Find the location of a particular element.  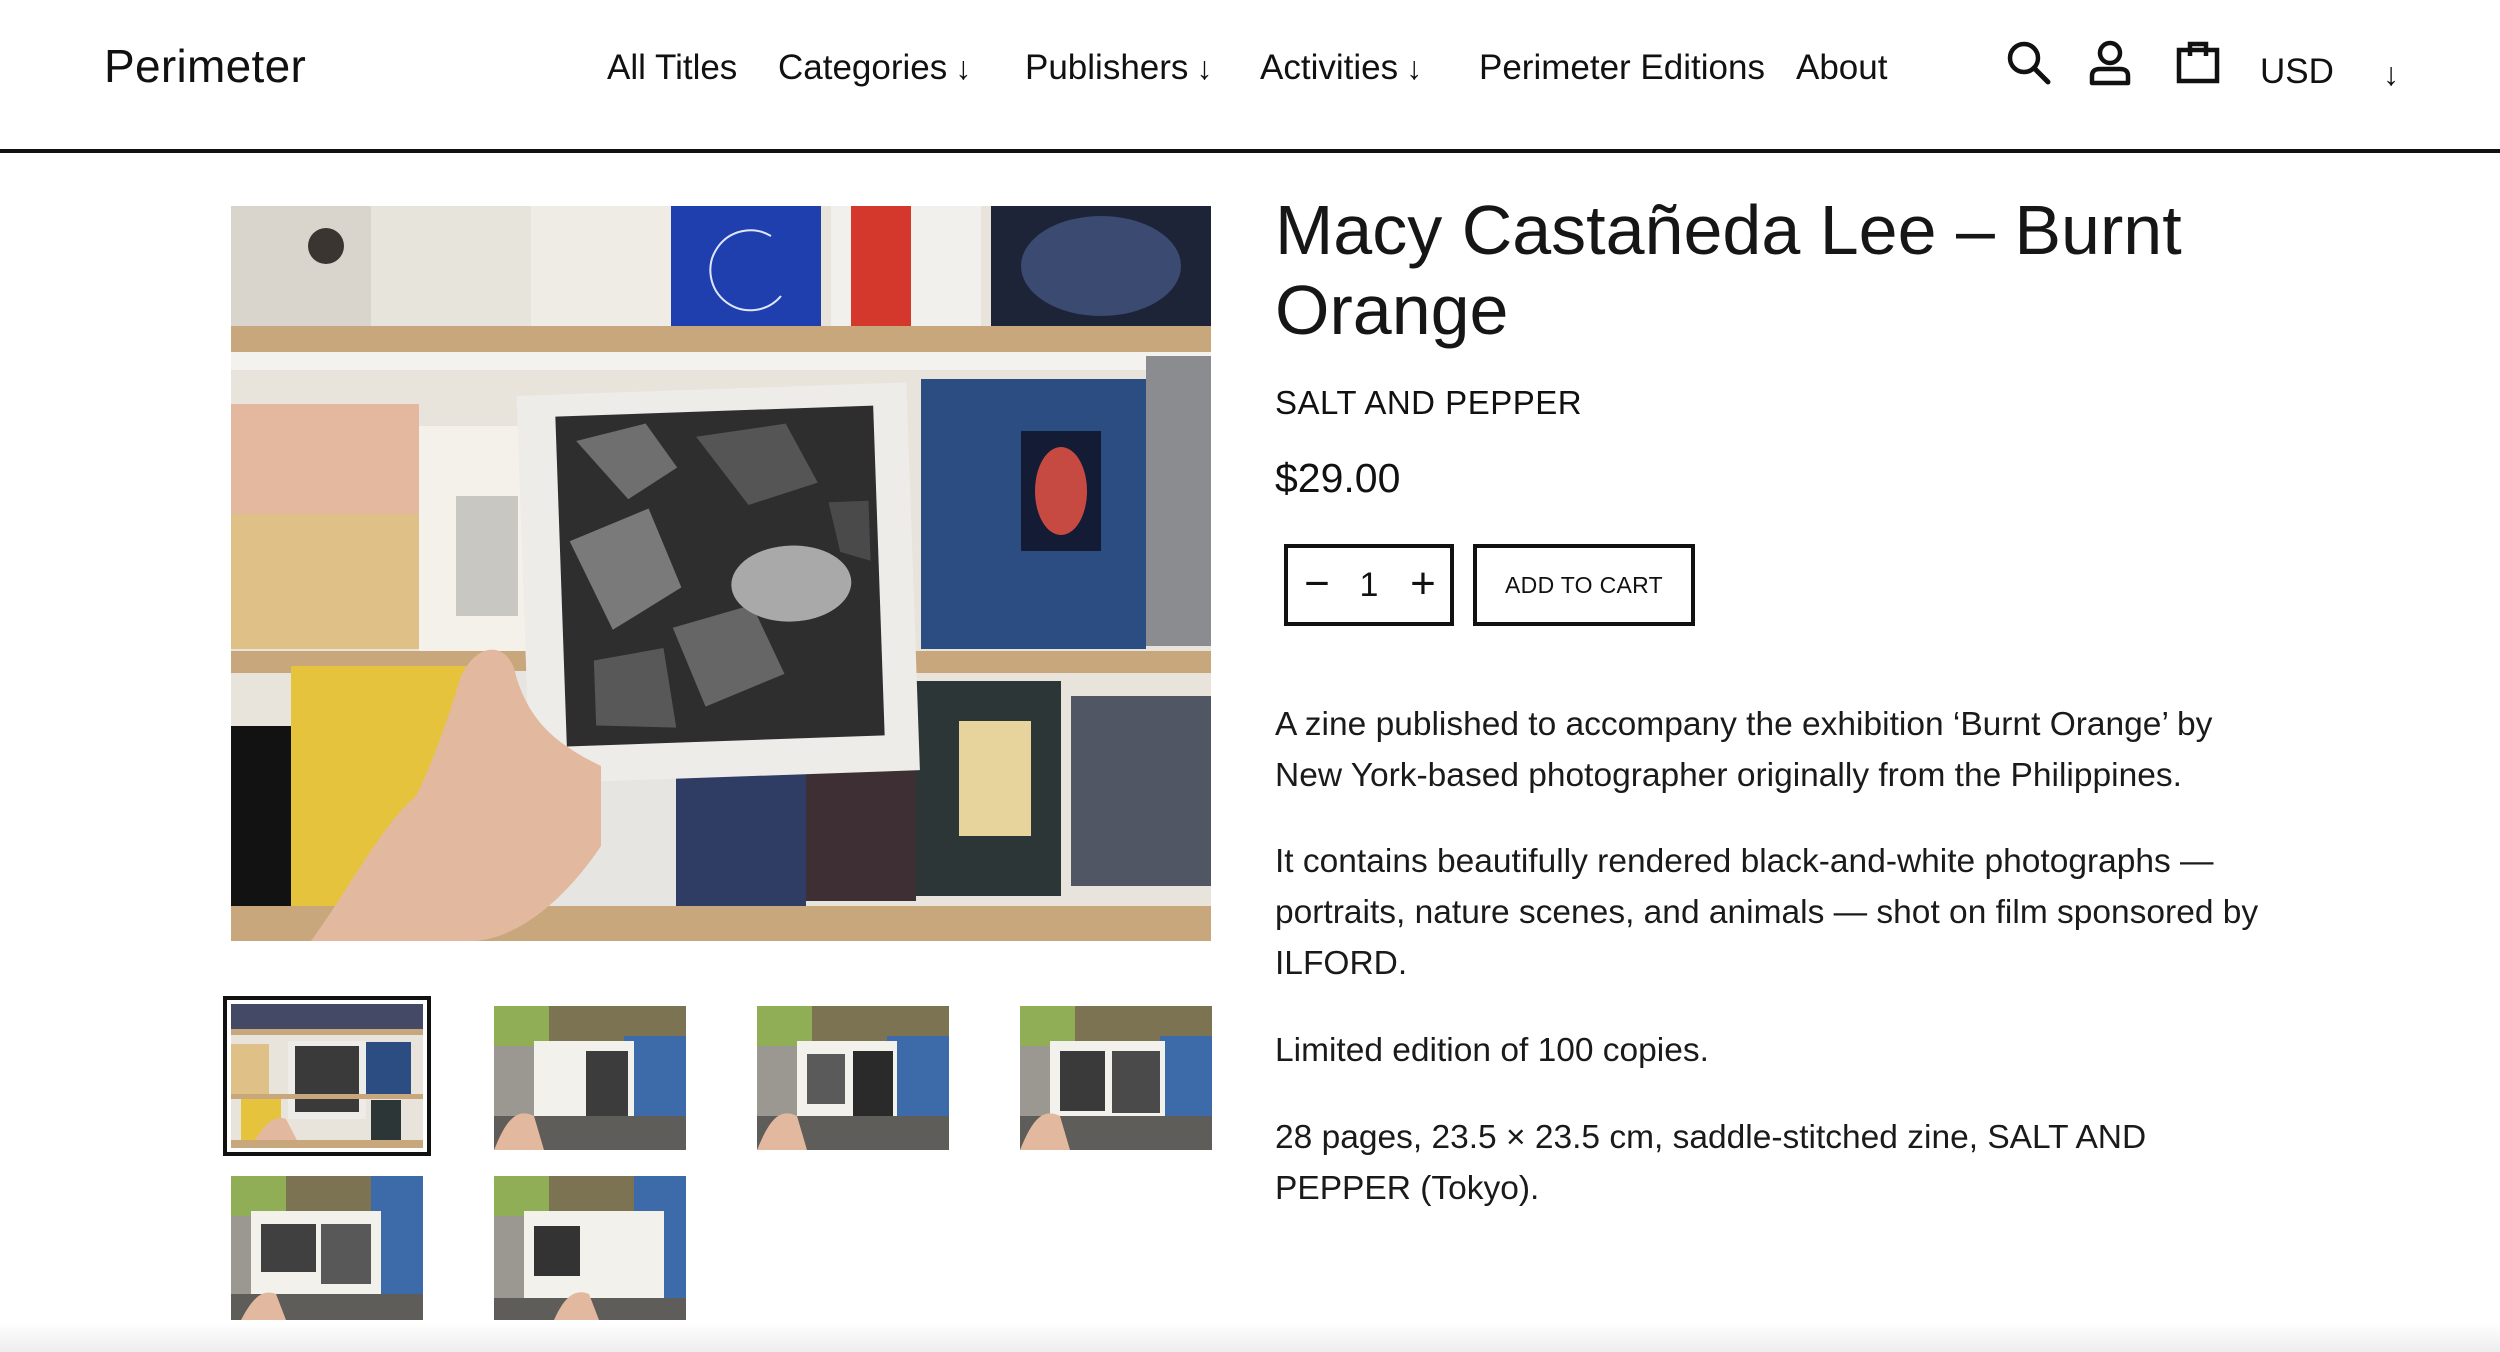

nav-activities: Activities ↓ is located at coordinates (1341, 68).